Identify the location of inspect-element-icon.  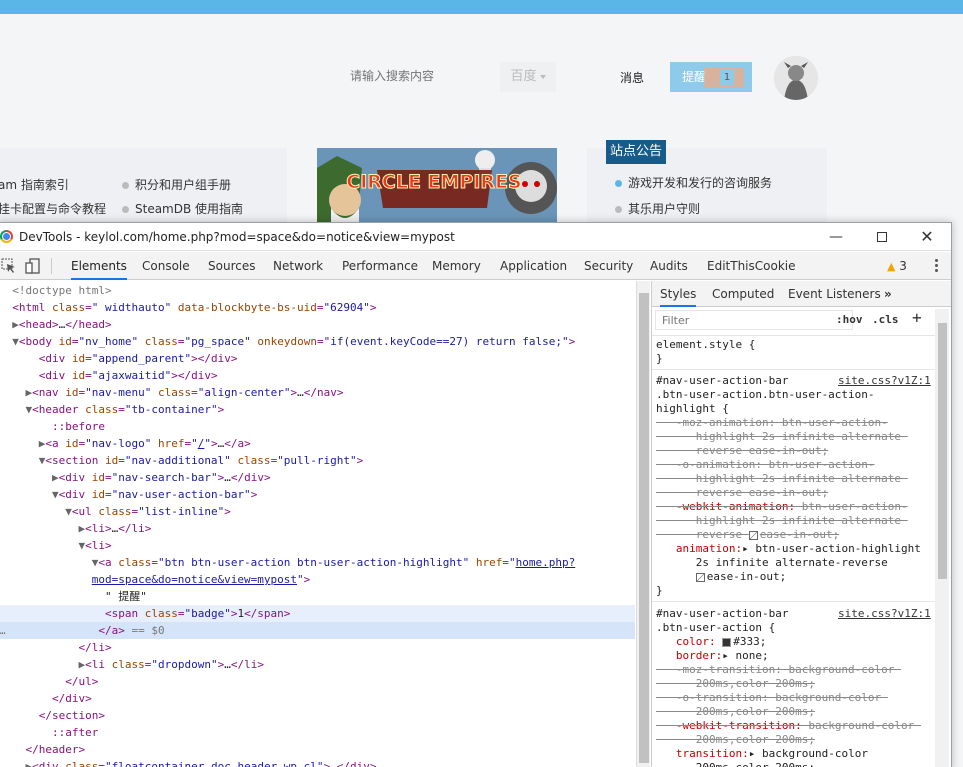
(9, 266).